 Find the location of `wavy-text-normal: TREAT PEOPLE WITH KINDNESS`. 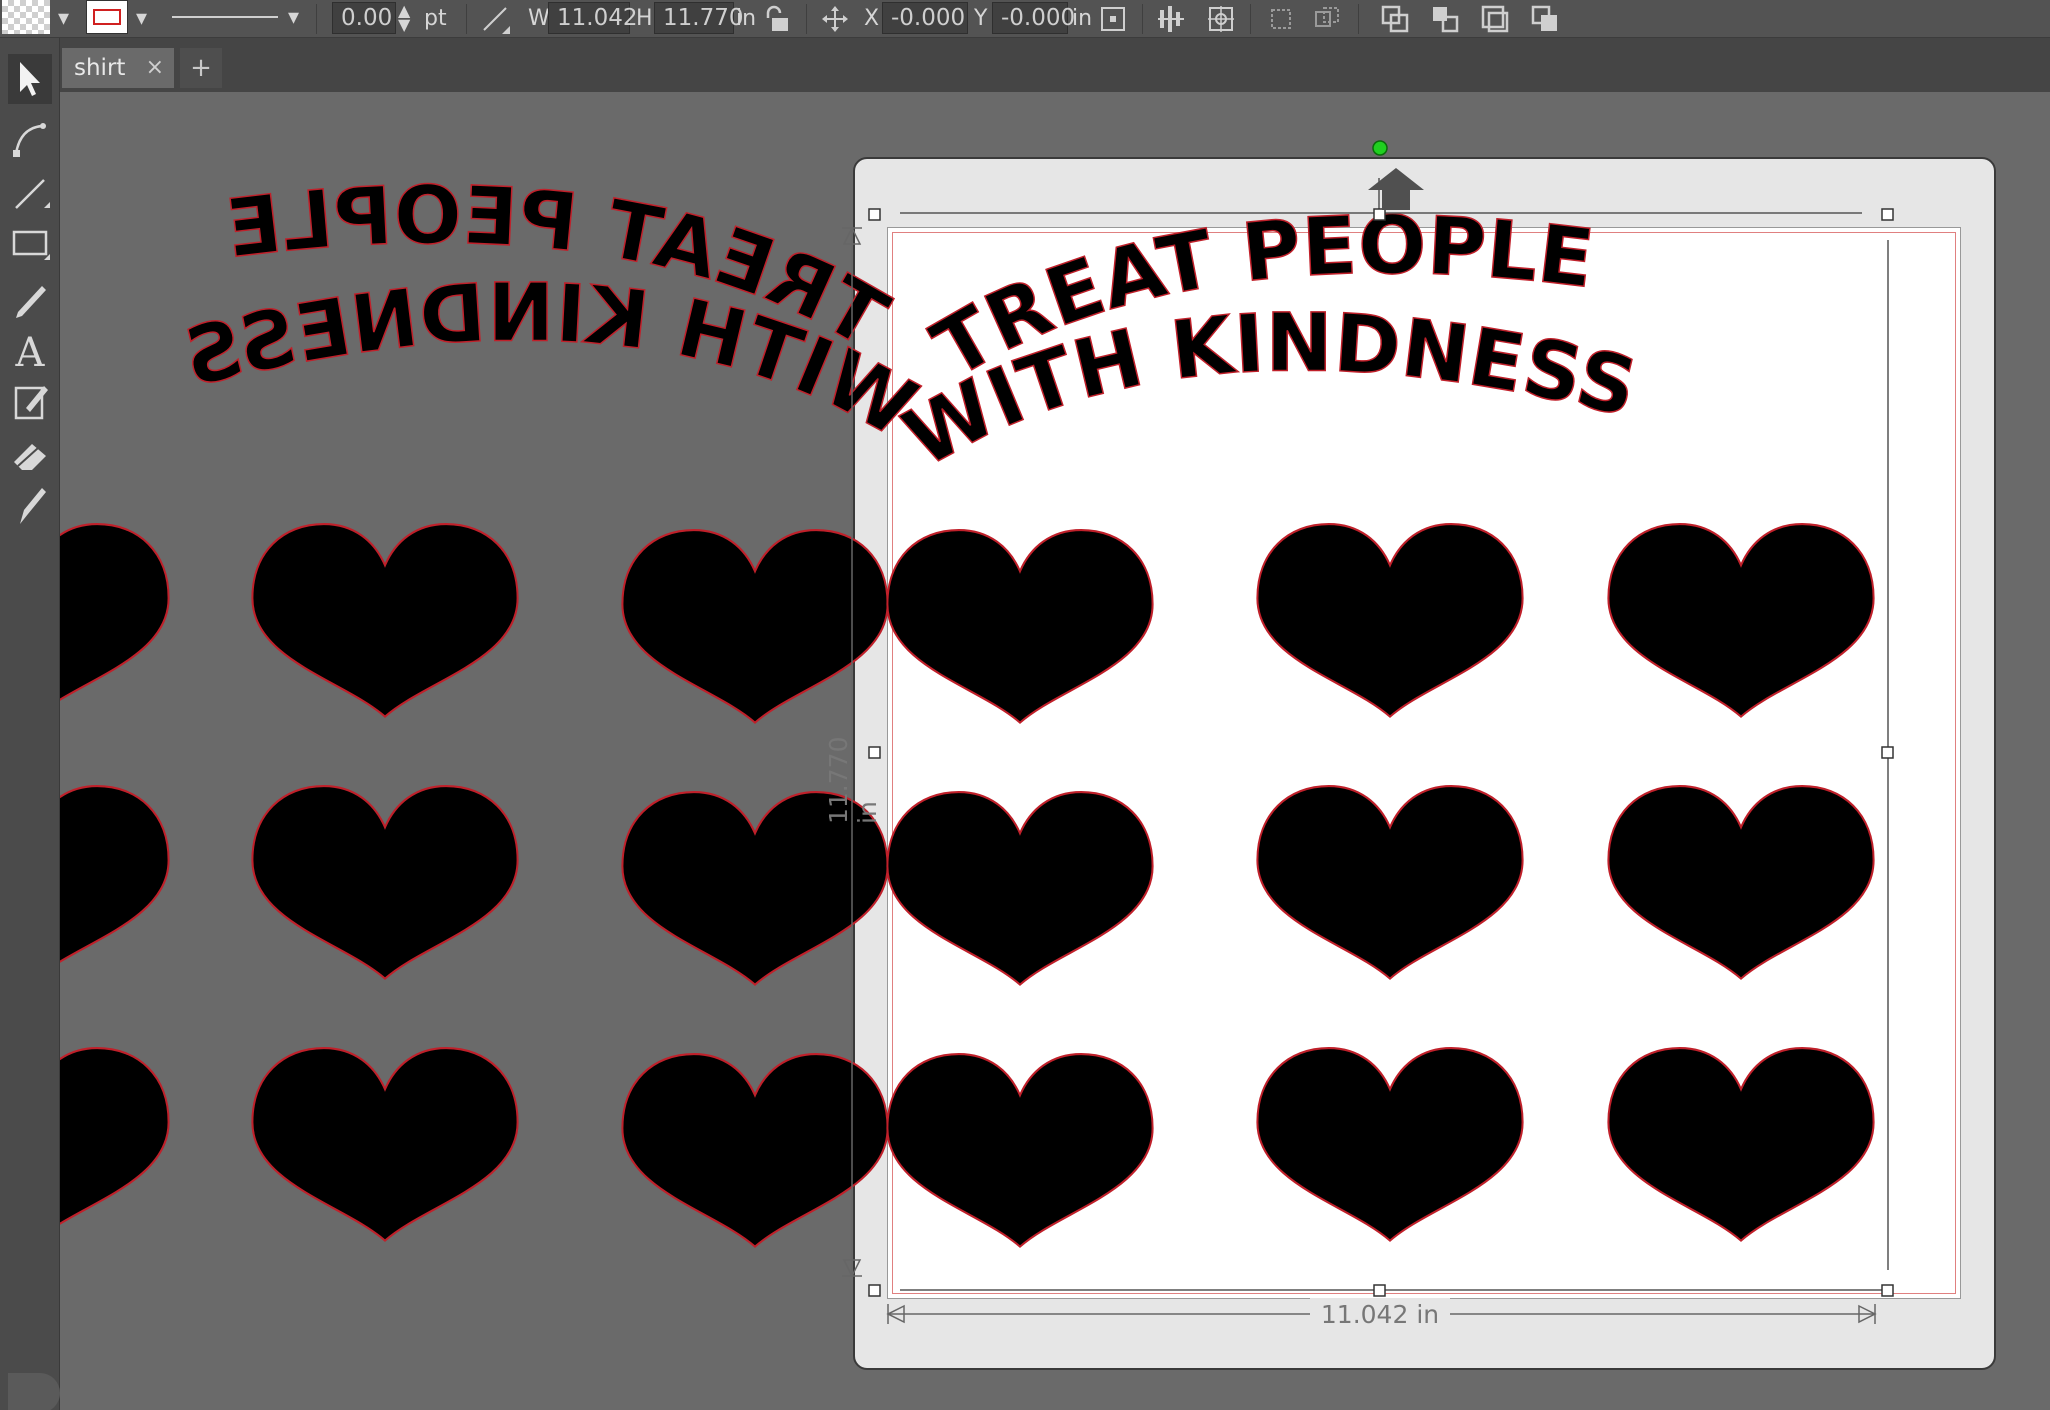

wavy-text-normal: TREAT PEOPLE WITH KINDNESS is located at coordinates (1267, 342).